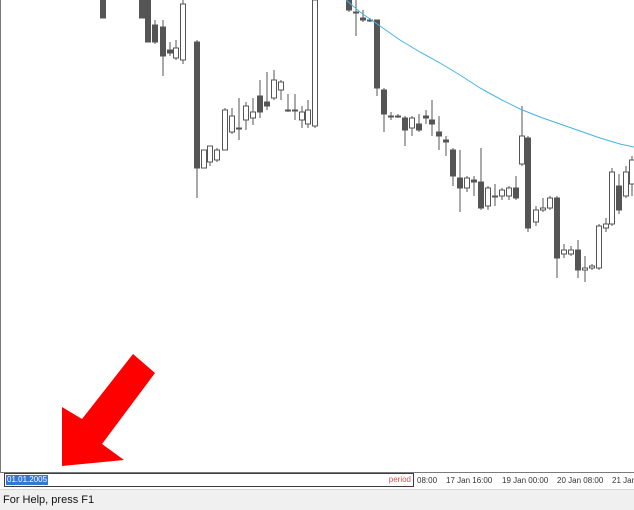 This screenshot has width=634, height=510. What do you see at coordinates (27, 480) in the screenshot?
I see `goto-date-input: 01.01.2005` at bounding box center [27, 480].